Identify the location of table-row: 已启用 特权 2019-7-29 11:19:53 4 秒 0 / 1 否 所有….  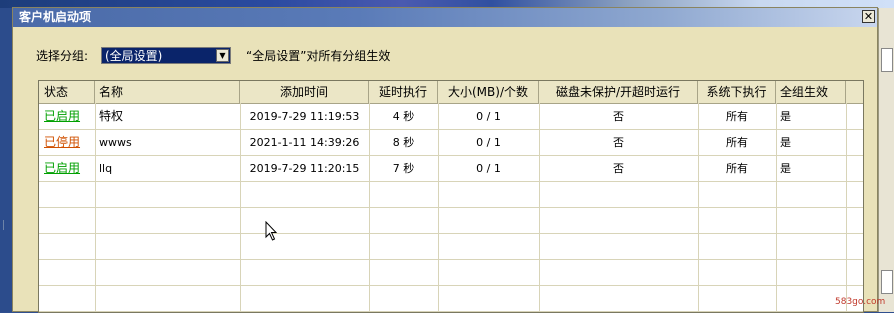
(451, 116).